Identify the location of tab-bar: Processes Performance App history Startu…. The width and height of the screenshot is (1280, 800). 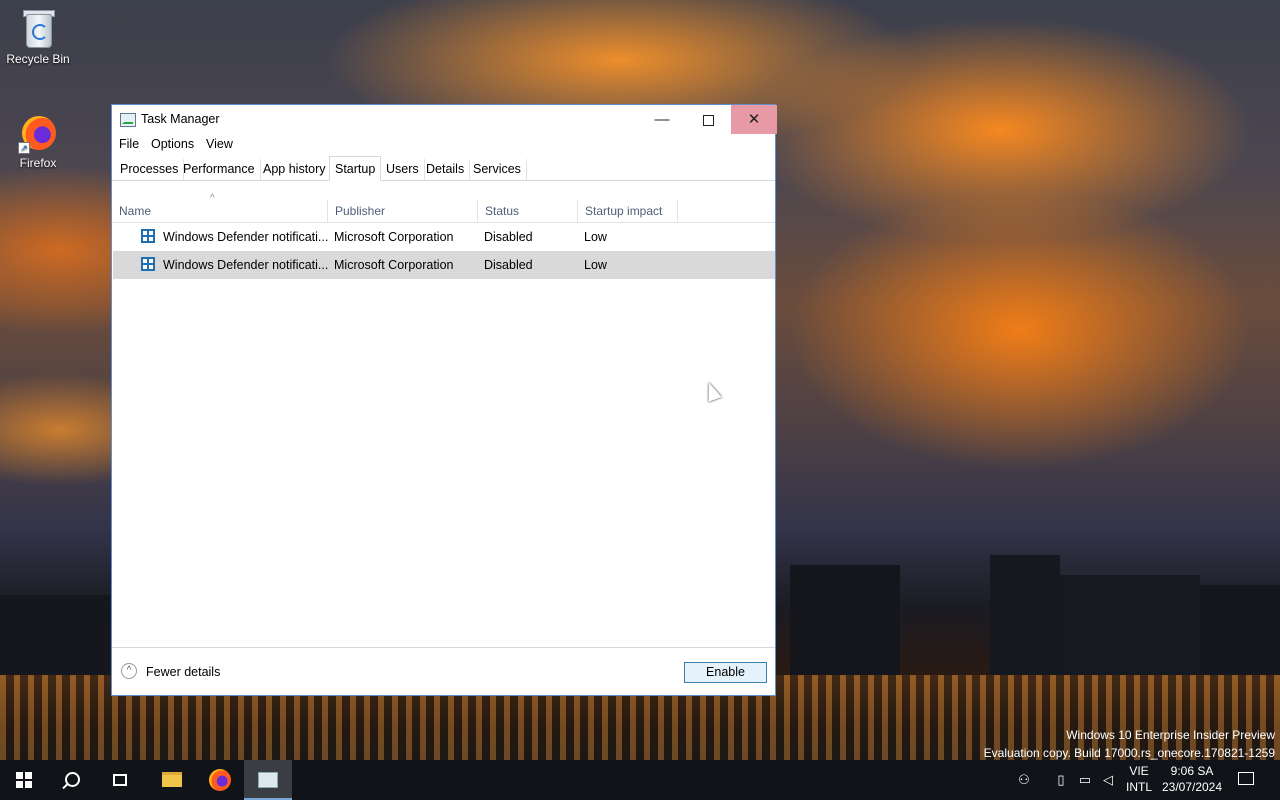
(443, 168).